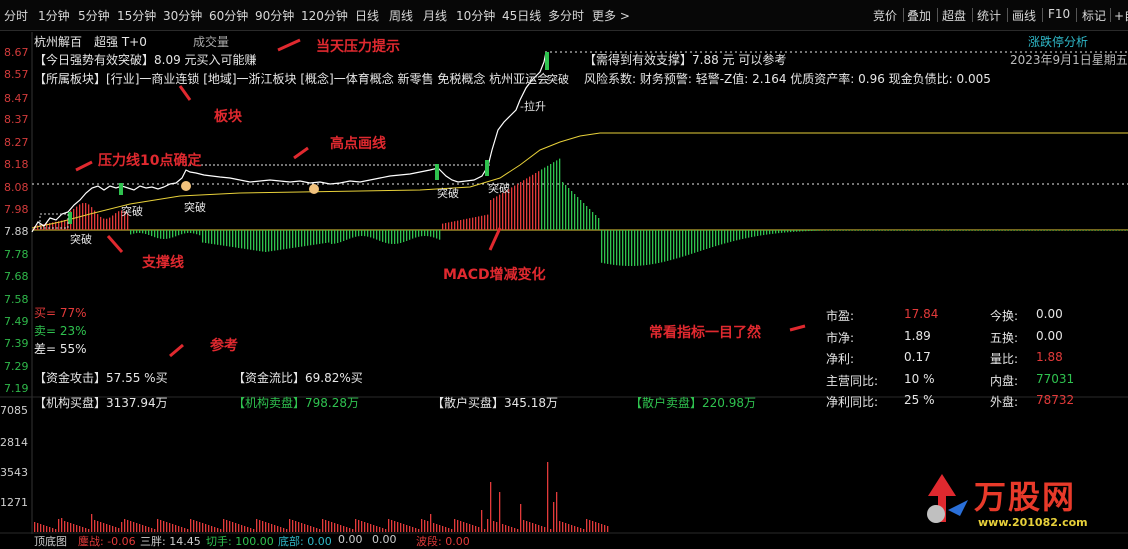 The width and height of the screenshot is (1128, 549). What do you see at coordinates (14, 502) in the screenshot?
I see `volume-y-label: 1271` at bounding box center [14, 502].